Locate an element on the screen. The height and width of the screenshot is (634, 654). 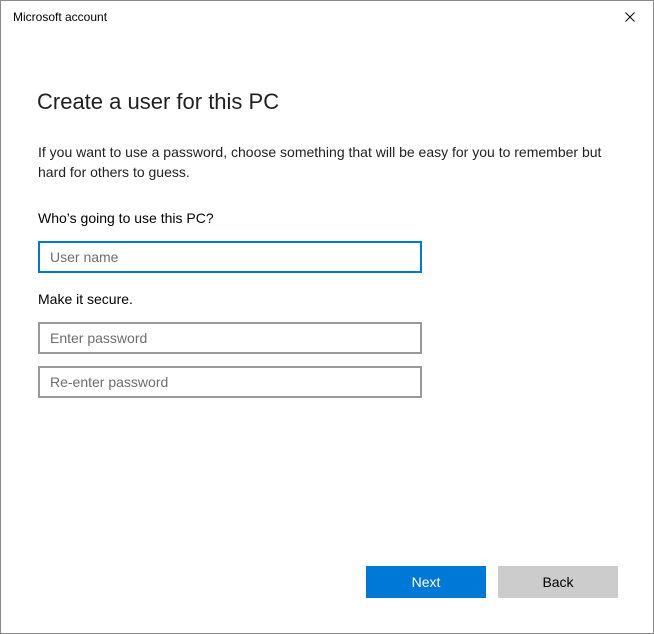
secure-label: Make it secure. is located at coordinates (85, 299).